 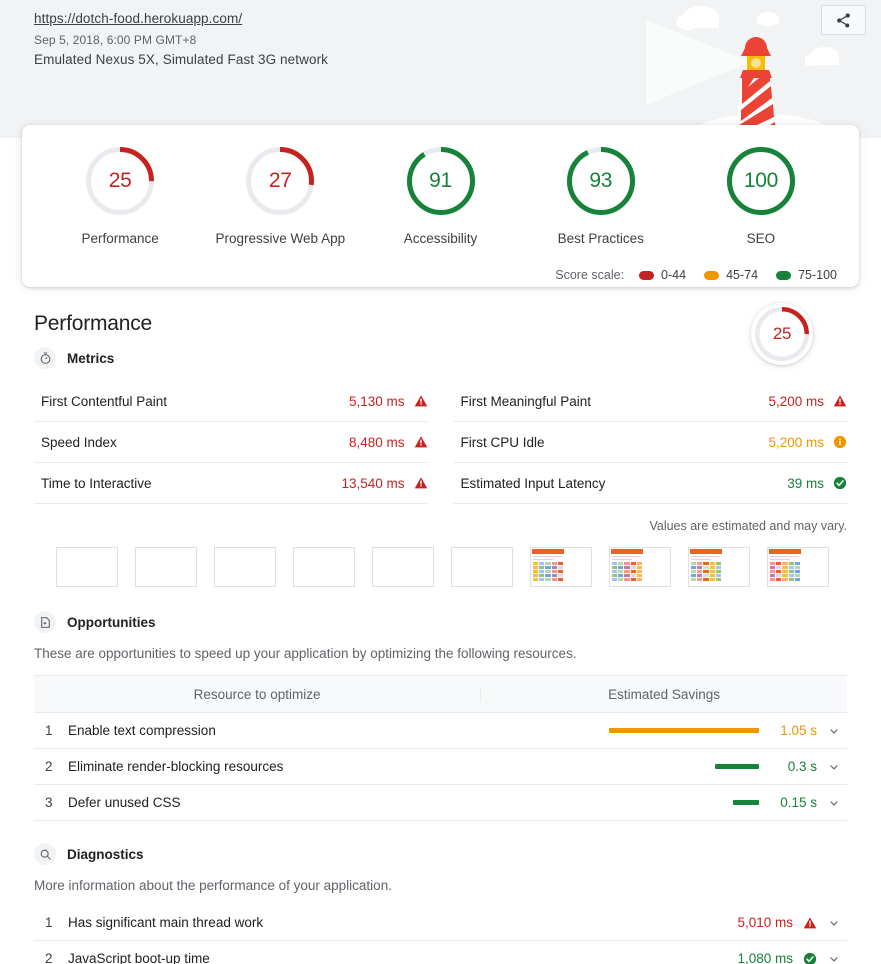 I want to click on opportunity-row: 1 Enable text compression 1.05 s, so click(x=440, y=731).